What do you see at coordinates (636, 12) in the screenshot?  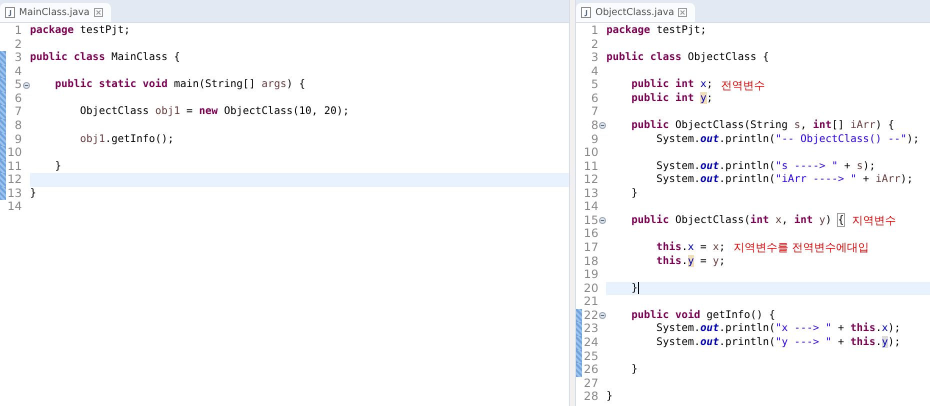 I see `editor-tab: ObjectClass.java` at bounding box center [636, 12].